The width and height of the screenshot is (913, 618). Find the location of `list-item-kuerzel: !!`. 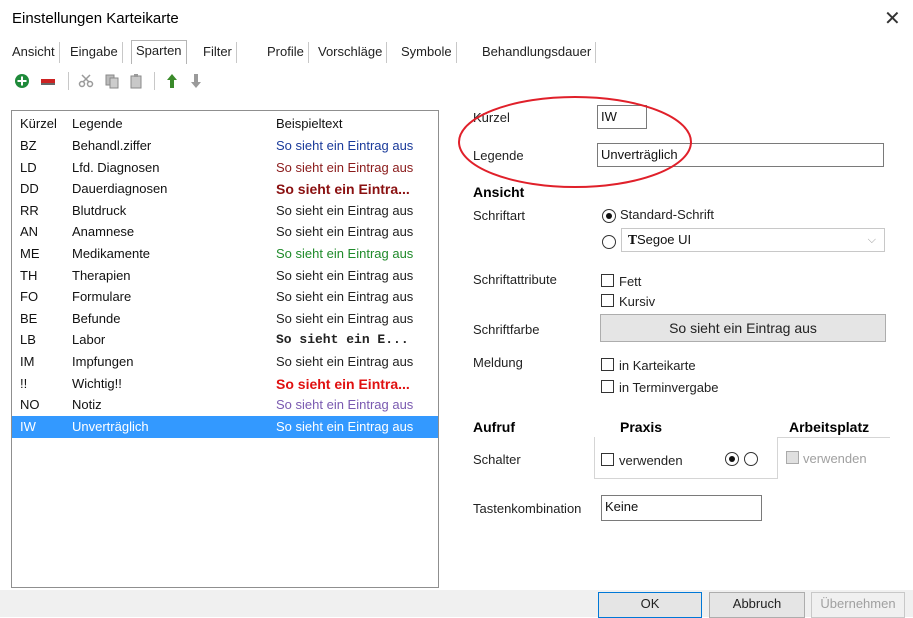

list-item-kuerzel: !! is located at coordinates (24, 383).